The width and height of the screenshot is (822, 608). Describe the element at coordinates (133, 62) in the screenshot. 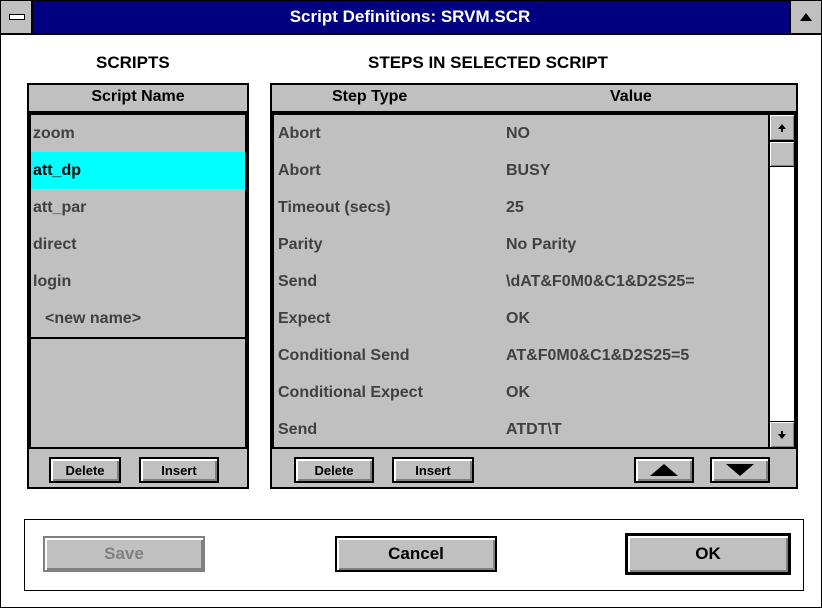

I see `scripts-section-title: SCRIPTS` at that location.